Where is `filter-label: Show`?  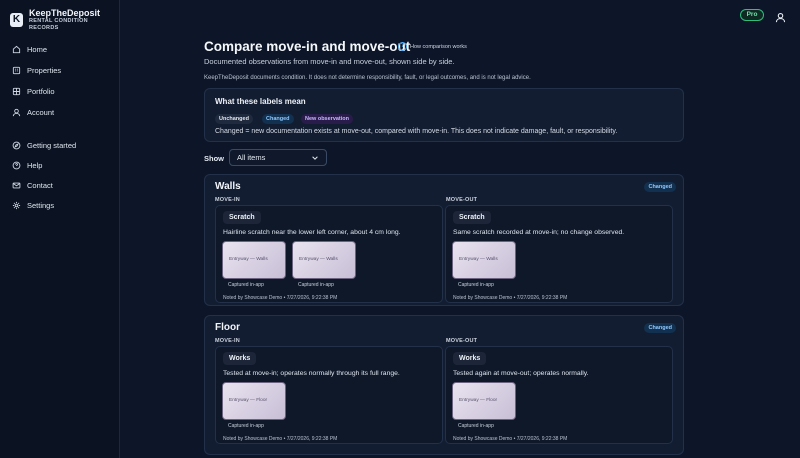
filter-label: Show is located at coordinates (214, 158).